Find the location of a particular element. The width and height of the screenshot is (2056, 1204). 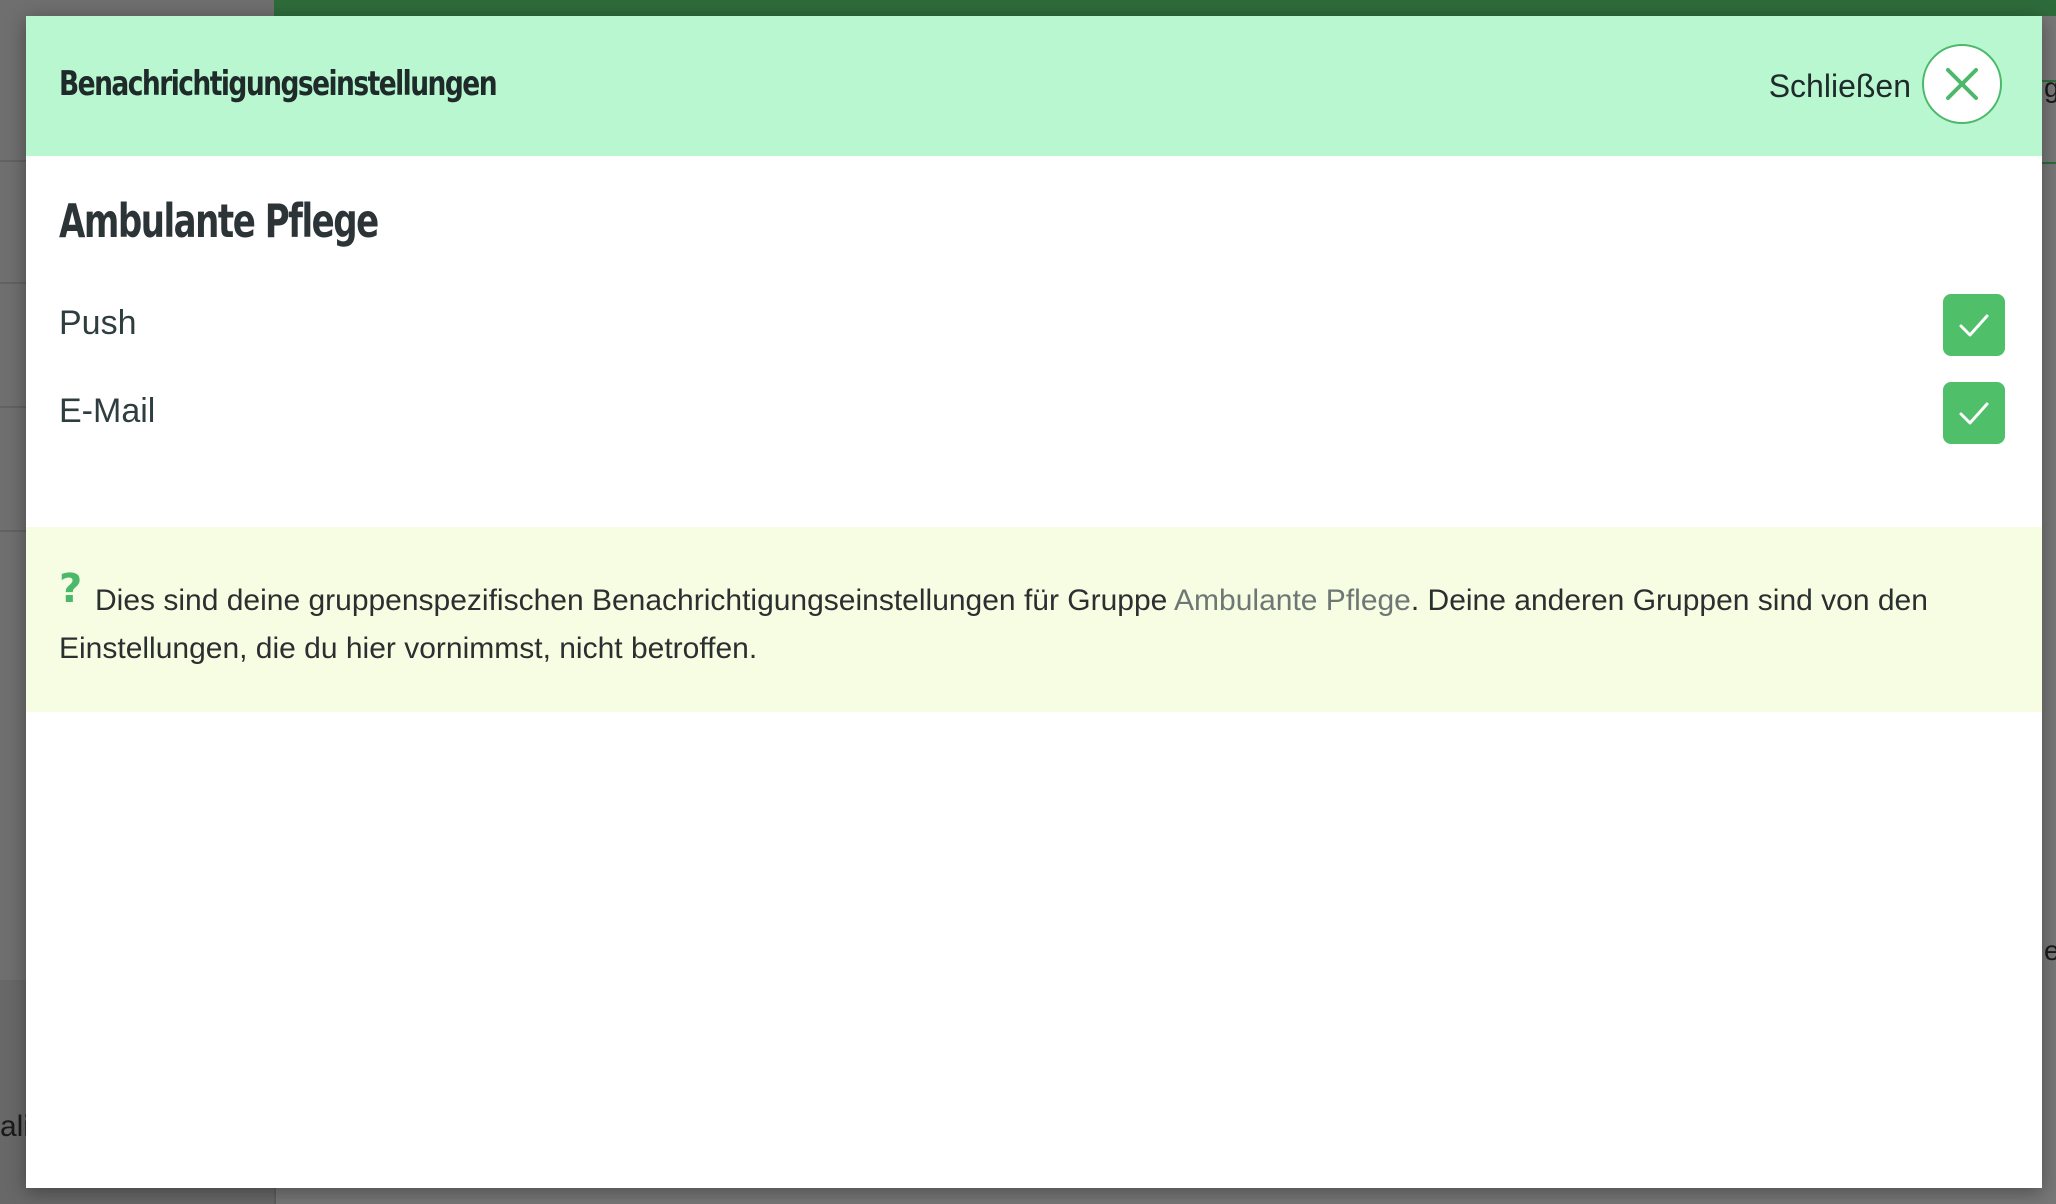

push-label: Push is located at coordinates (98, 323).